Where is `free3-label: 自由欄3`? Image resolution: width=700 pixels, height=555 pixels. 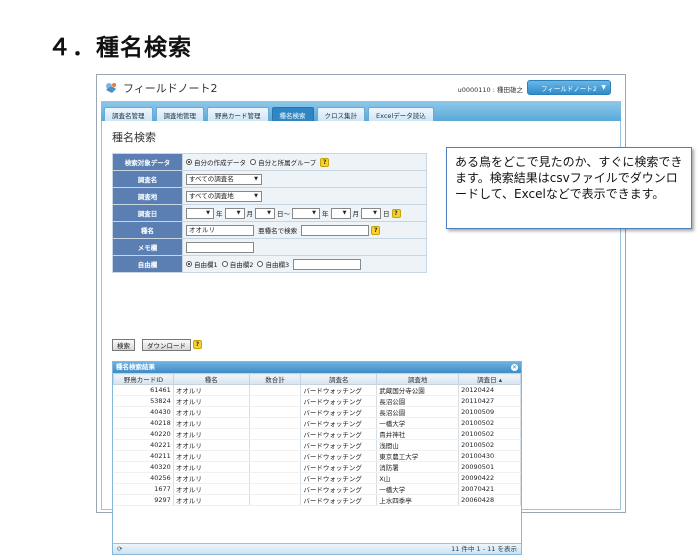 free3-label: 自由欄3 is located at coordinates (277, 265).